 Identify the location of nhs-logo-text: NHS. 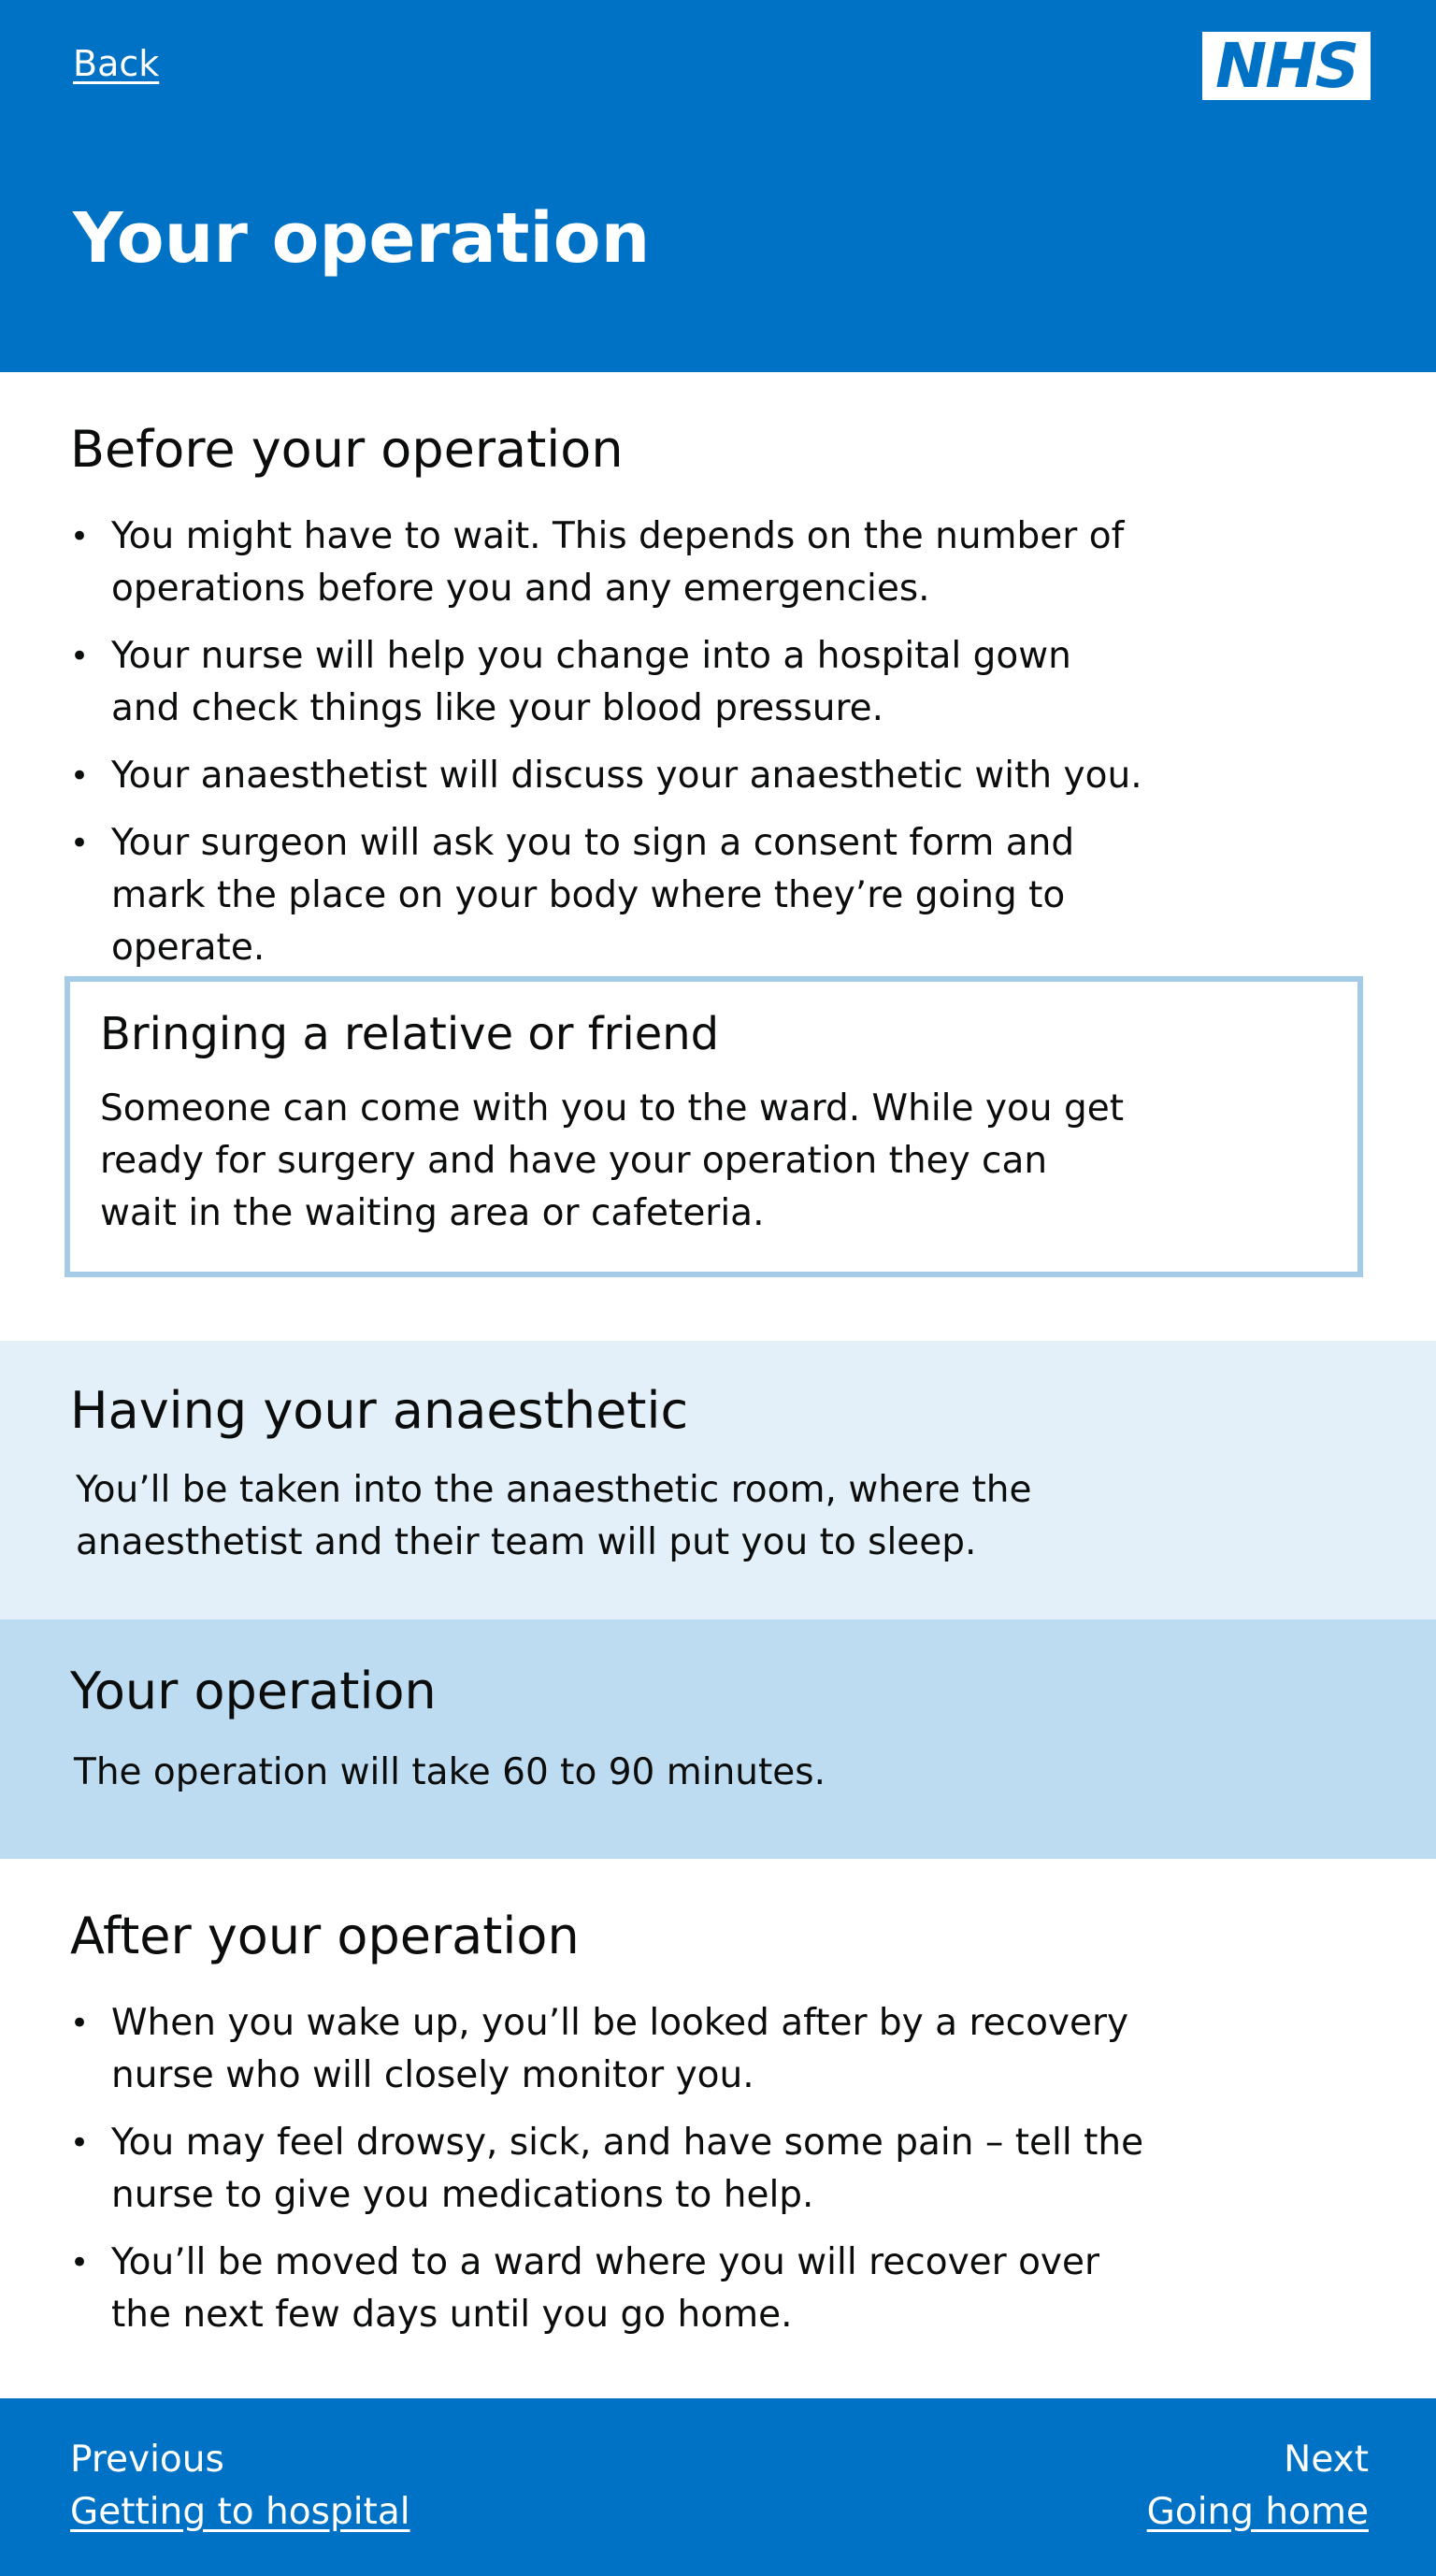
(1286, 66).